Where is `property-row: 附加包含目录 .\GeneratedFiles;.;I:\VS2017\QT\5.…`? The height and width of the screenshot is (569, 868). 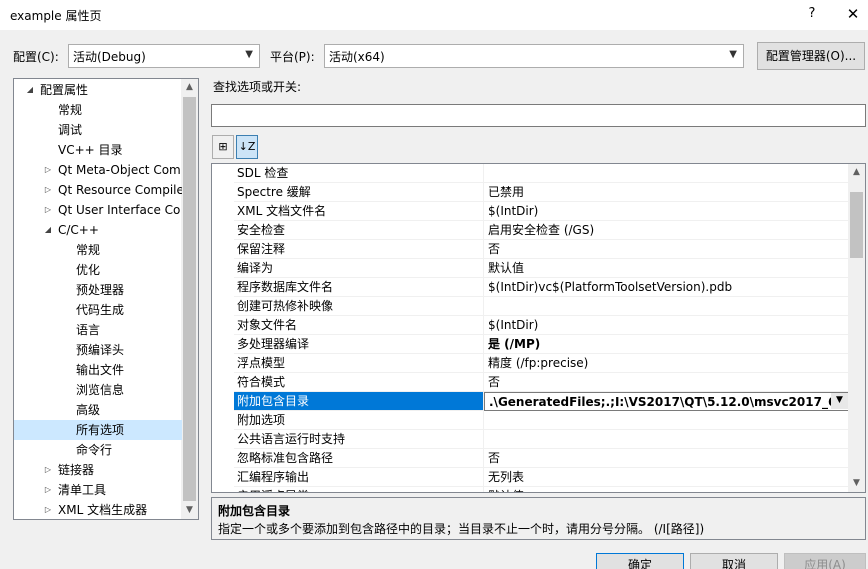 property-row: 附加包含目录 .\GeneratedFiles;.;I:\VS2017\QT\5.… is located at coordinates (530, 401).